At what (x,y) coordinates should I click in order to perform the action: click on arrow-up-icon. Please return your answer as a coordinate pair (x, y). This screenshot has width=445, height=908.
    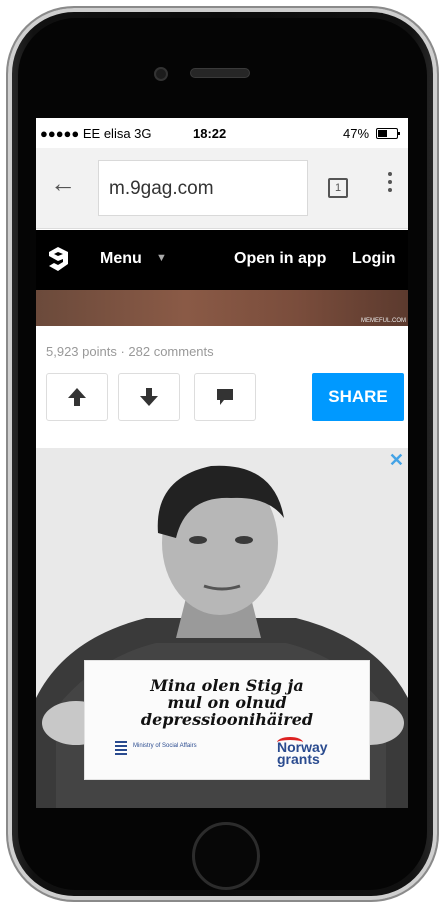
    Looking at the image, I should click on (77, 397).